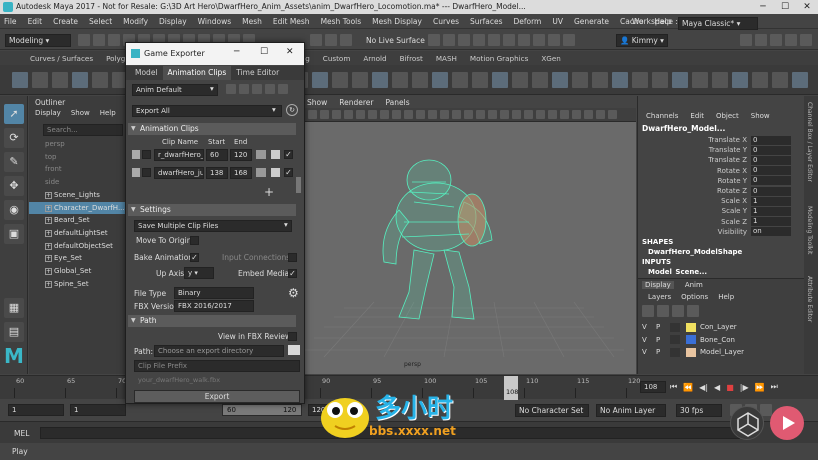  I want to click on paint-select-icon: ✎, so click(14, 162).